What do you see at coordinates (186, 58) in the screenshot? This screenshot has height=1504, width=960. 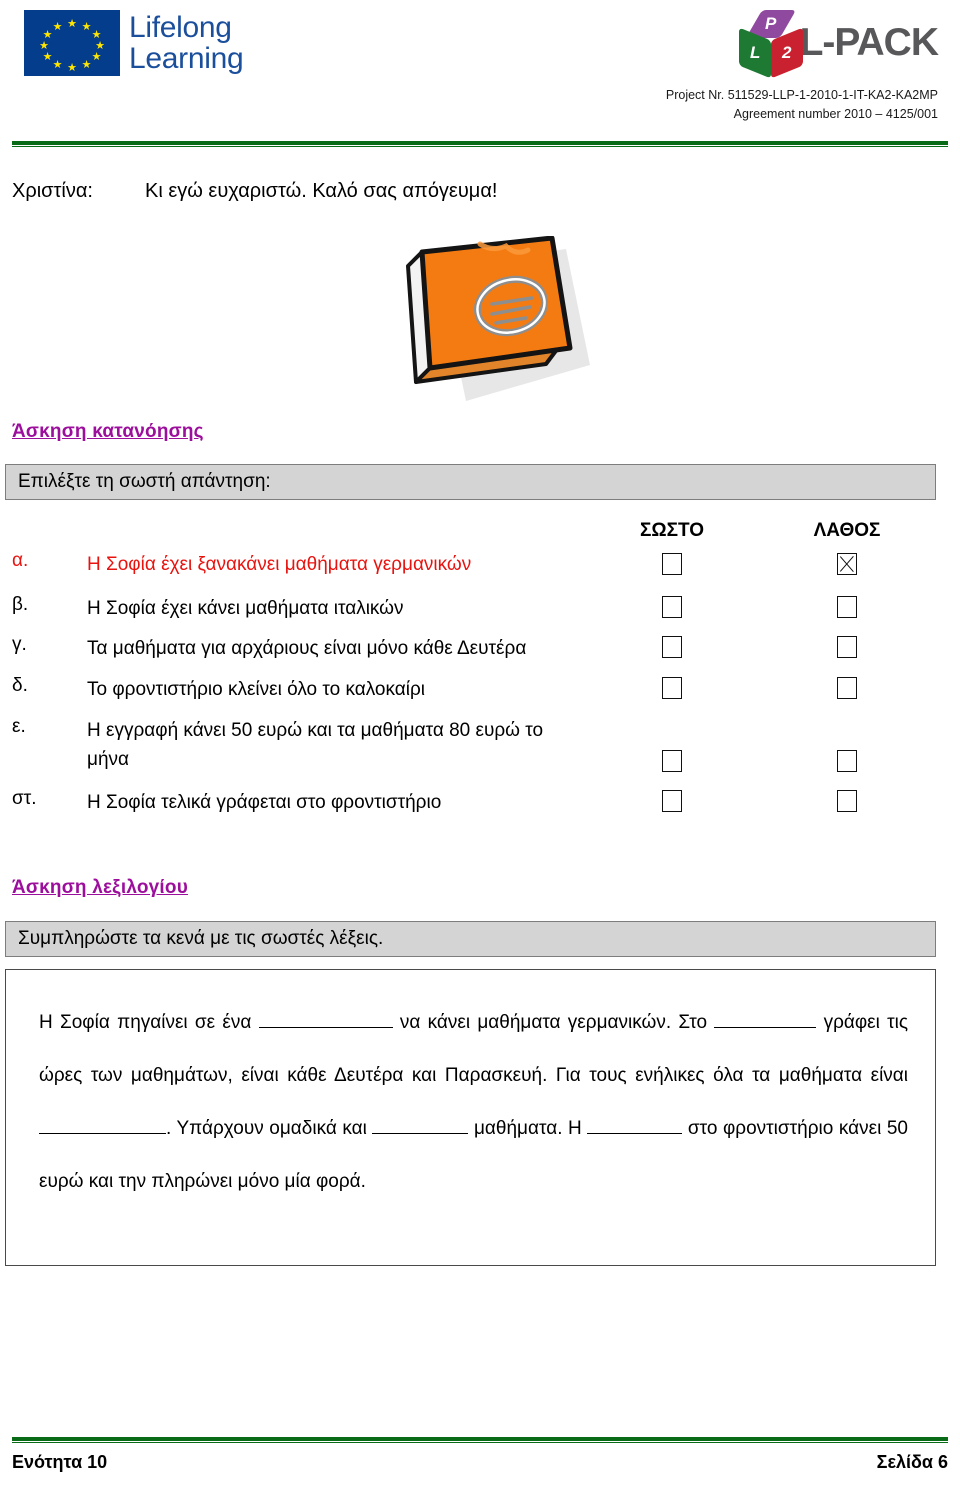 I see `ll-line-2: Learning` at bounding box center [186, 58].